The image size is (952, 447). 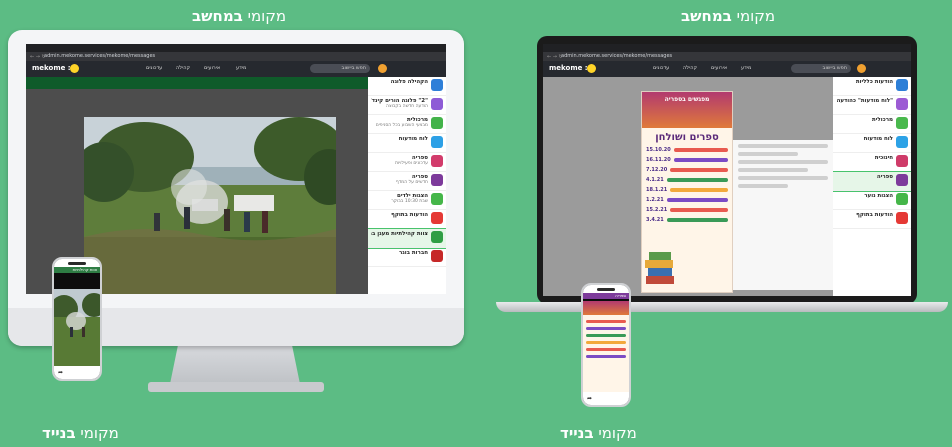 What do you see at coordinates (687, 170) in the screenshot?
I see `flyer-event-row: 7.12.20` at bounding box center [687, 170].